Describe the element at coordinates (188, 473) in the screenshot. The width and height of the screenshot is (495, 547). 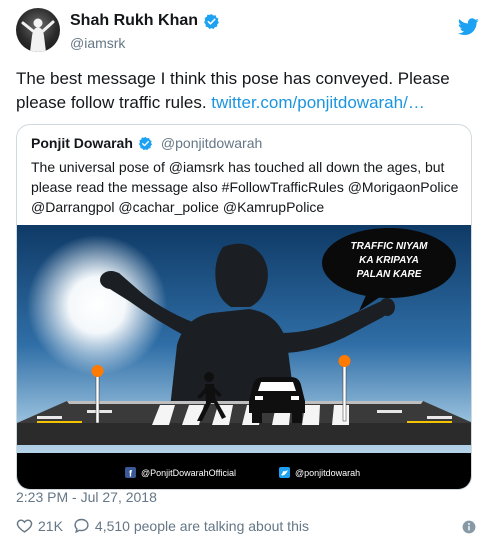
I see `facebook-credit-text: @PonjitDowarahOfficial` at that location.